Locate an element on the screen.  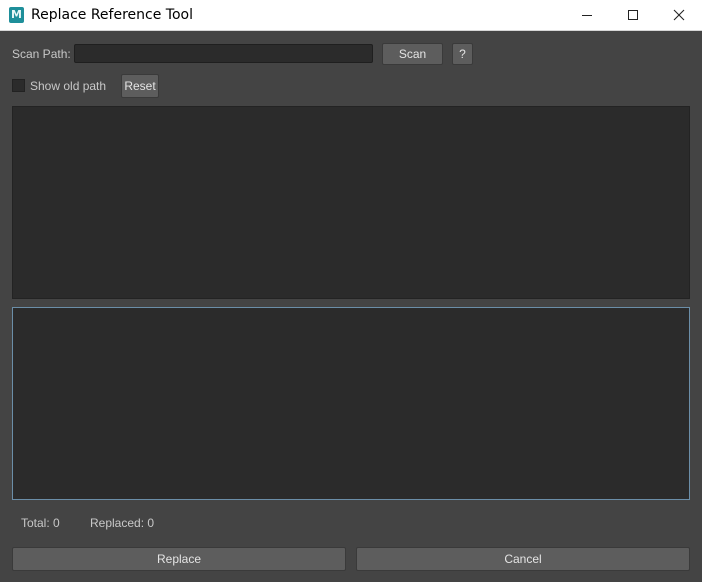
maximize-button is located at coordinates (633, 15).